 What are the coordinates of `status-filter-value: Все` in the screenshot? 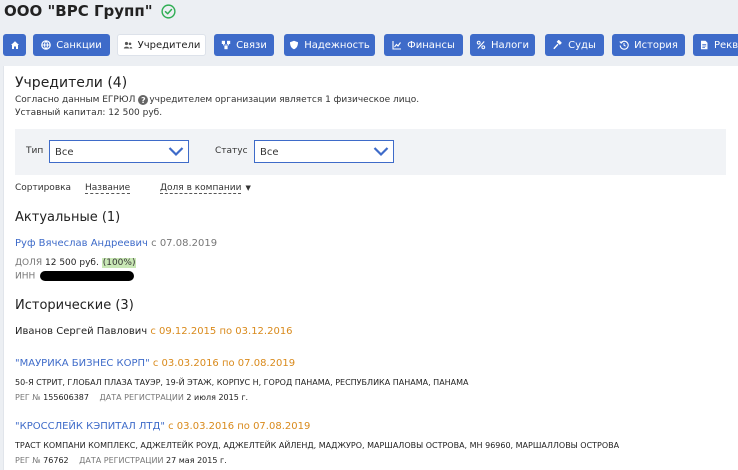 It's located at (269, 152).